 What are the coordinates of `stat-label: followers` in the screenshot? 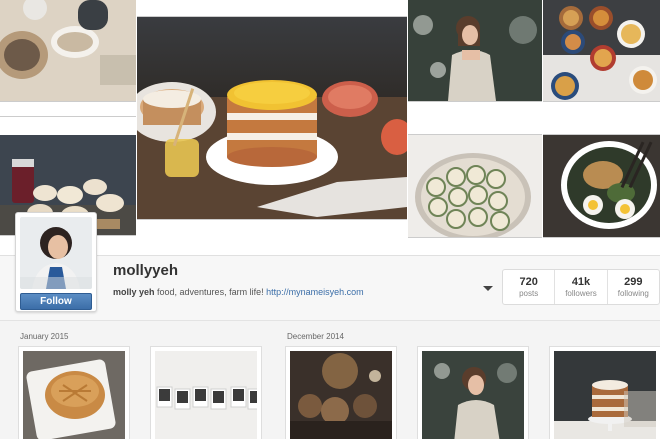 It's located at (581, 293).